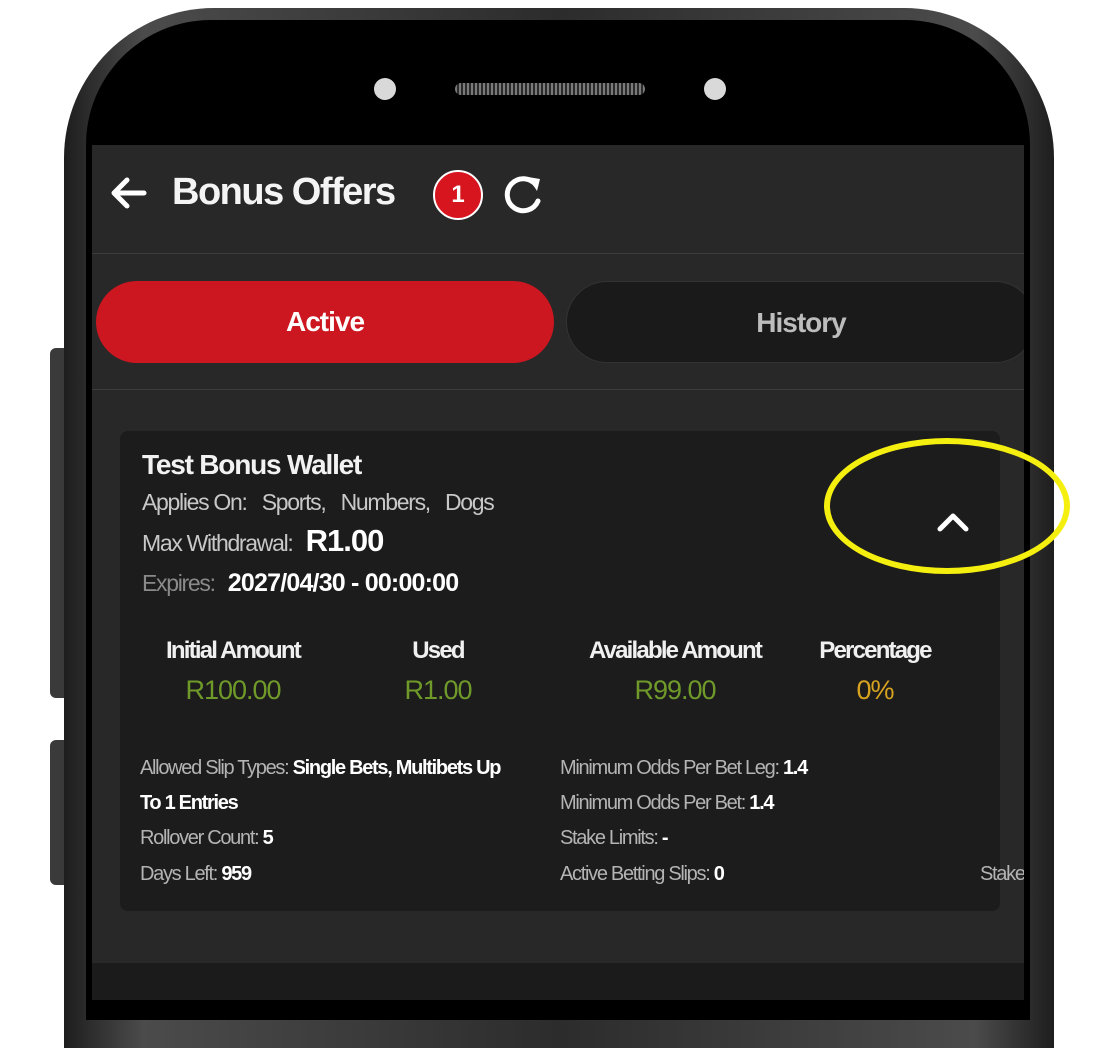 This screenshot has height=1048, width=1100. I want to click on sensor, so click(715, 89).